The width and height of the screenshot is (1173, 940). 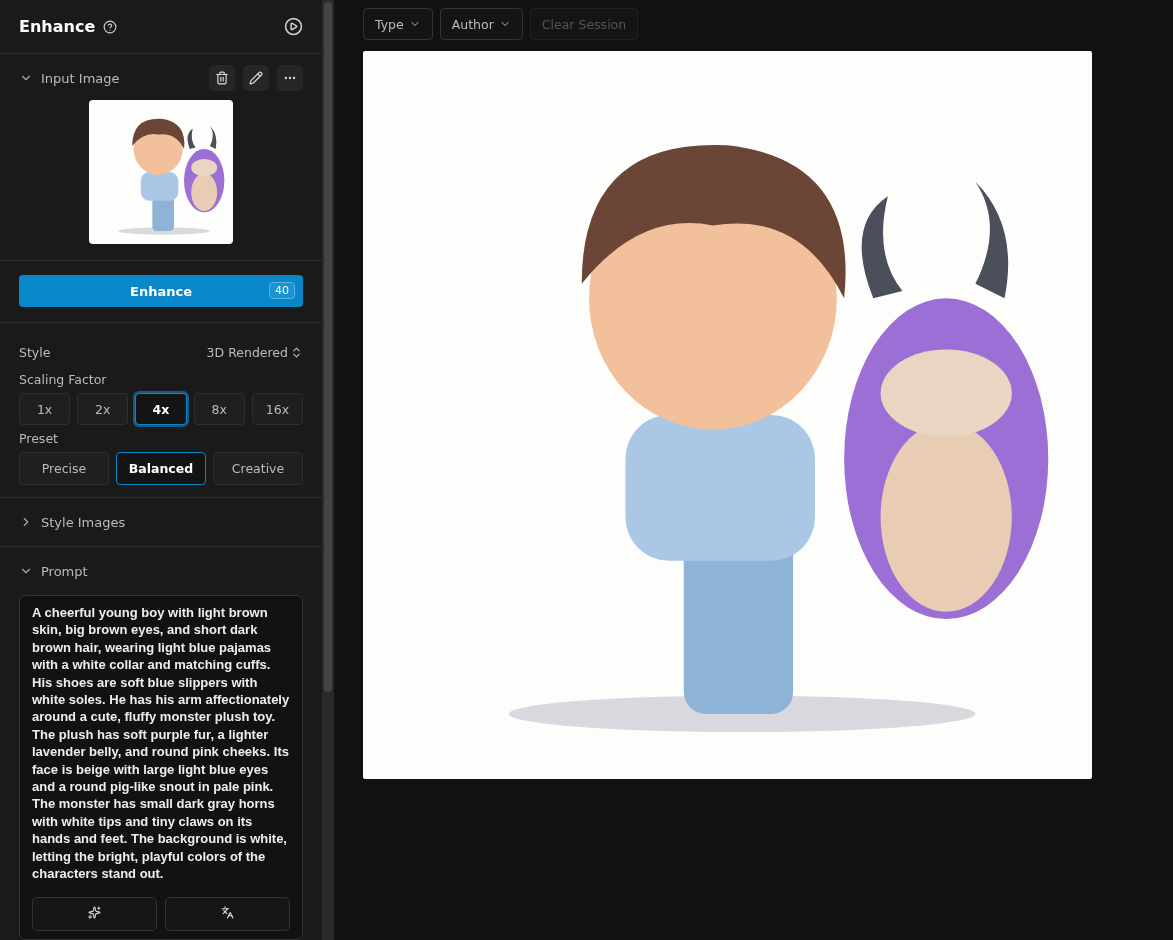 I want to click on delete-button, so click(x=222, y=78).